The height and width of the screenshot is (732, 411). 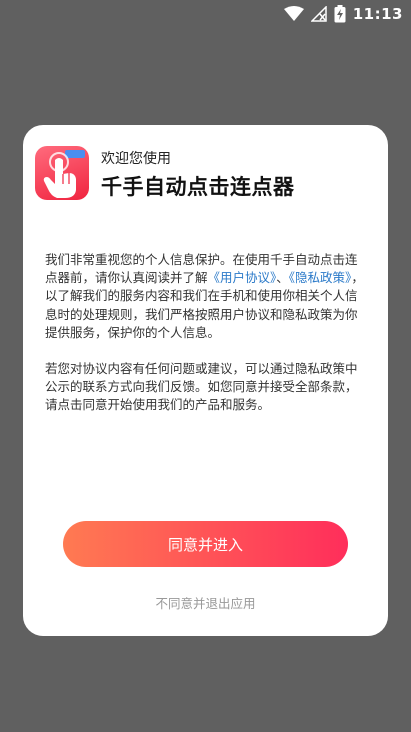 What do you see at coordinates (320, 277) in the screenshot?
I see `privacy-policy-link: 《隐私政策》` at bounding box center [320, 277].